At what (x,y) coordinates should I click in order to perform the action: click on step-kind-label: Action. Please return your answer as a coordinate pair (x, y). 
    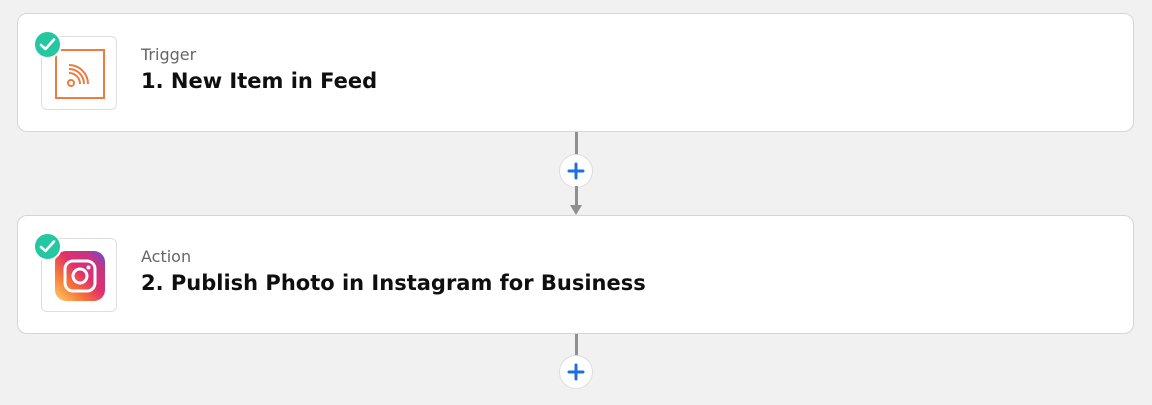
    Looking at the image, I should click on (166, 256).